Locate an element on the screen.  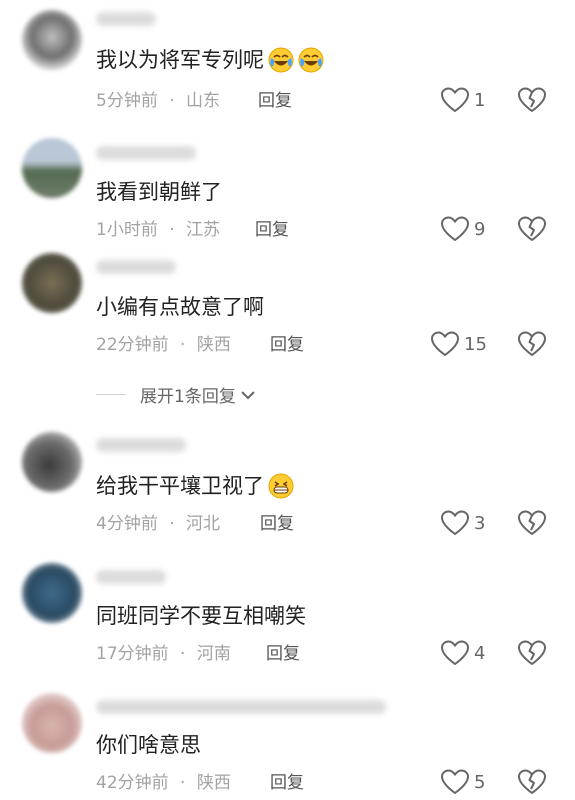
grinning-emoji is located at coordinates (281, 486).